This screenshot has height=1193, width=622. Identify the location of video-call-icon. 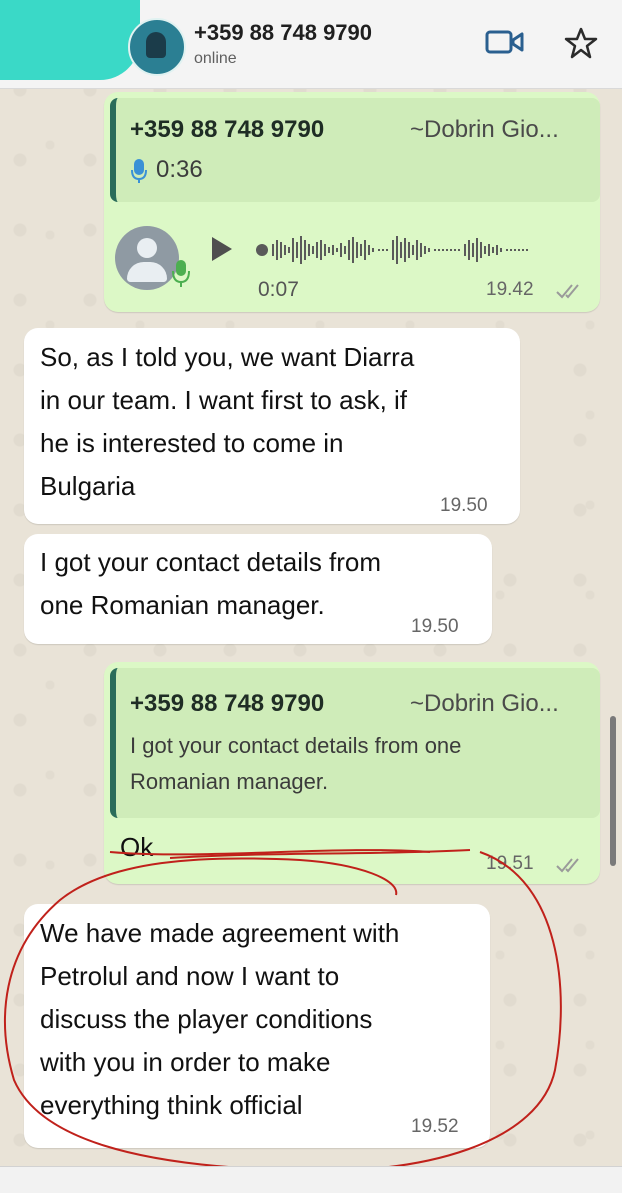
(505, 43).